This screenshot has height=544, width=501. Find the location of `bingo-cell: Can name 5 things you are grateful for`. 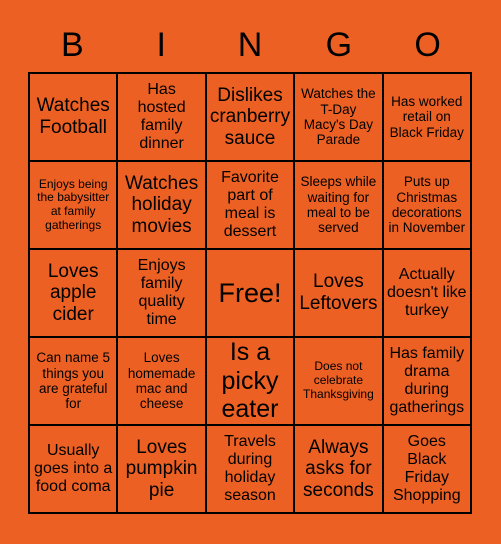

bingo-cell: Can name 5 things you are grateful for is located at coordinates (74, 382).